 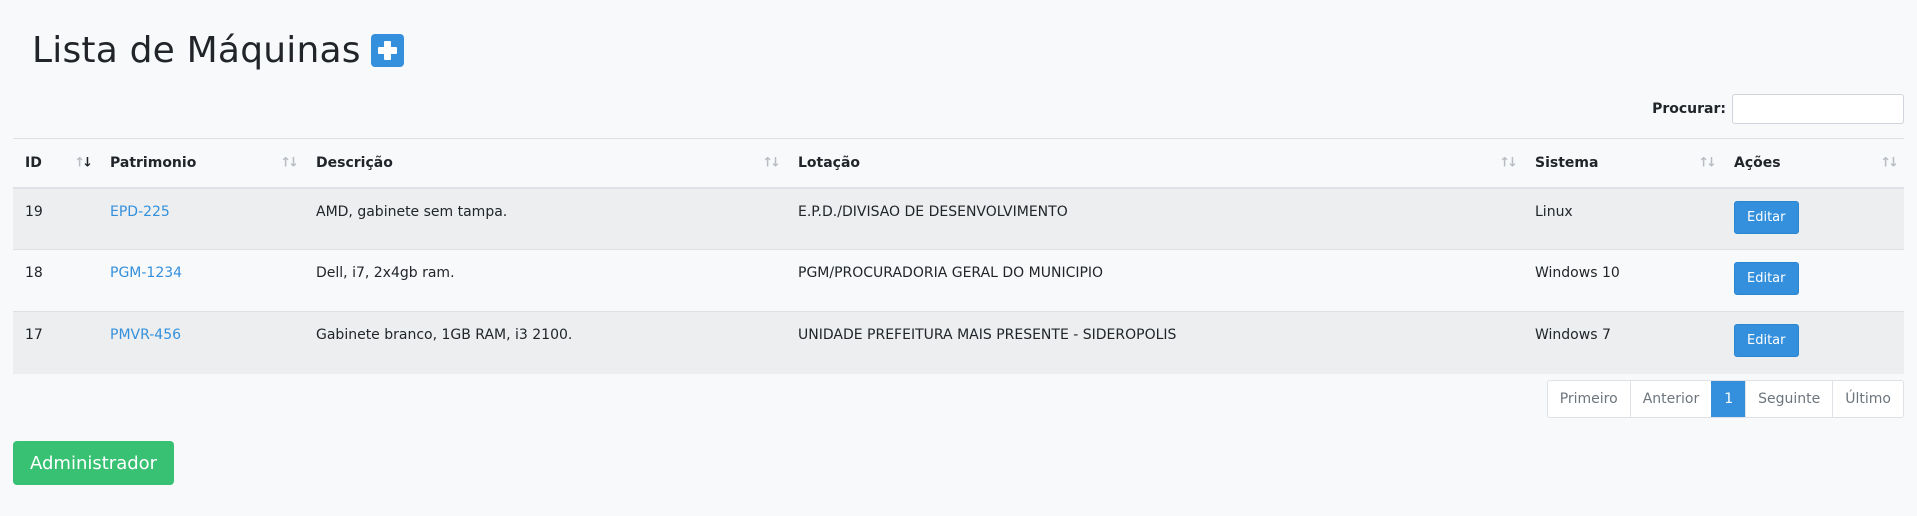 What do you see at coordinates (1670, 399) in the screenshot?
I see `pagination-previous: Anterior` at bounding box center [1670, 399].